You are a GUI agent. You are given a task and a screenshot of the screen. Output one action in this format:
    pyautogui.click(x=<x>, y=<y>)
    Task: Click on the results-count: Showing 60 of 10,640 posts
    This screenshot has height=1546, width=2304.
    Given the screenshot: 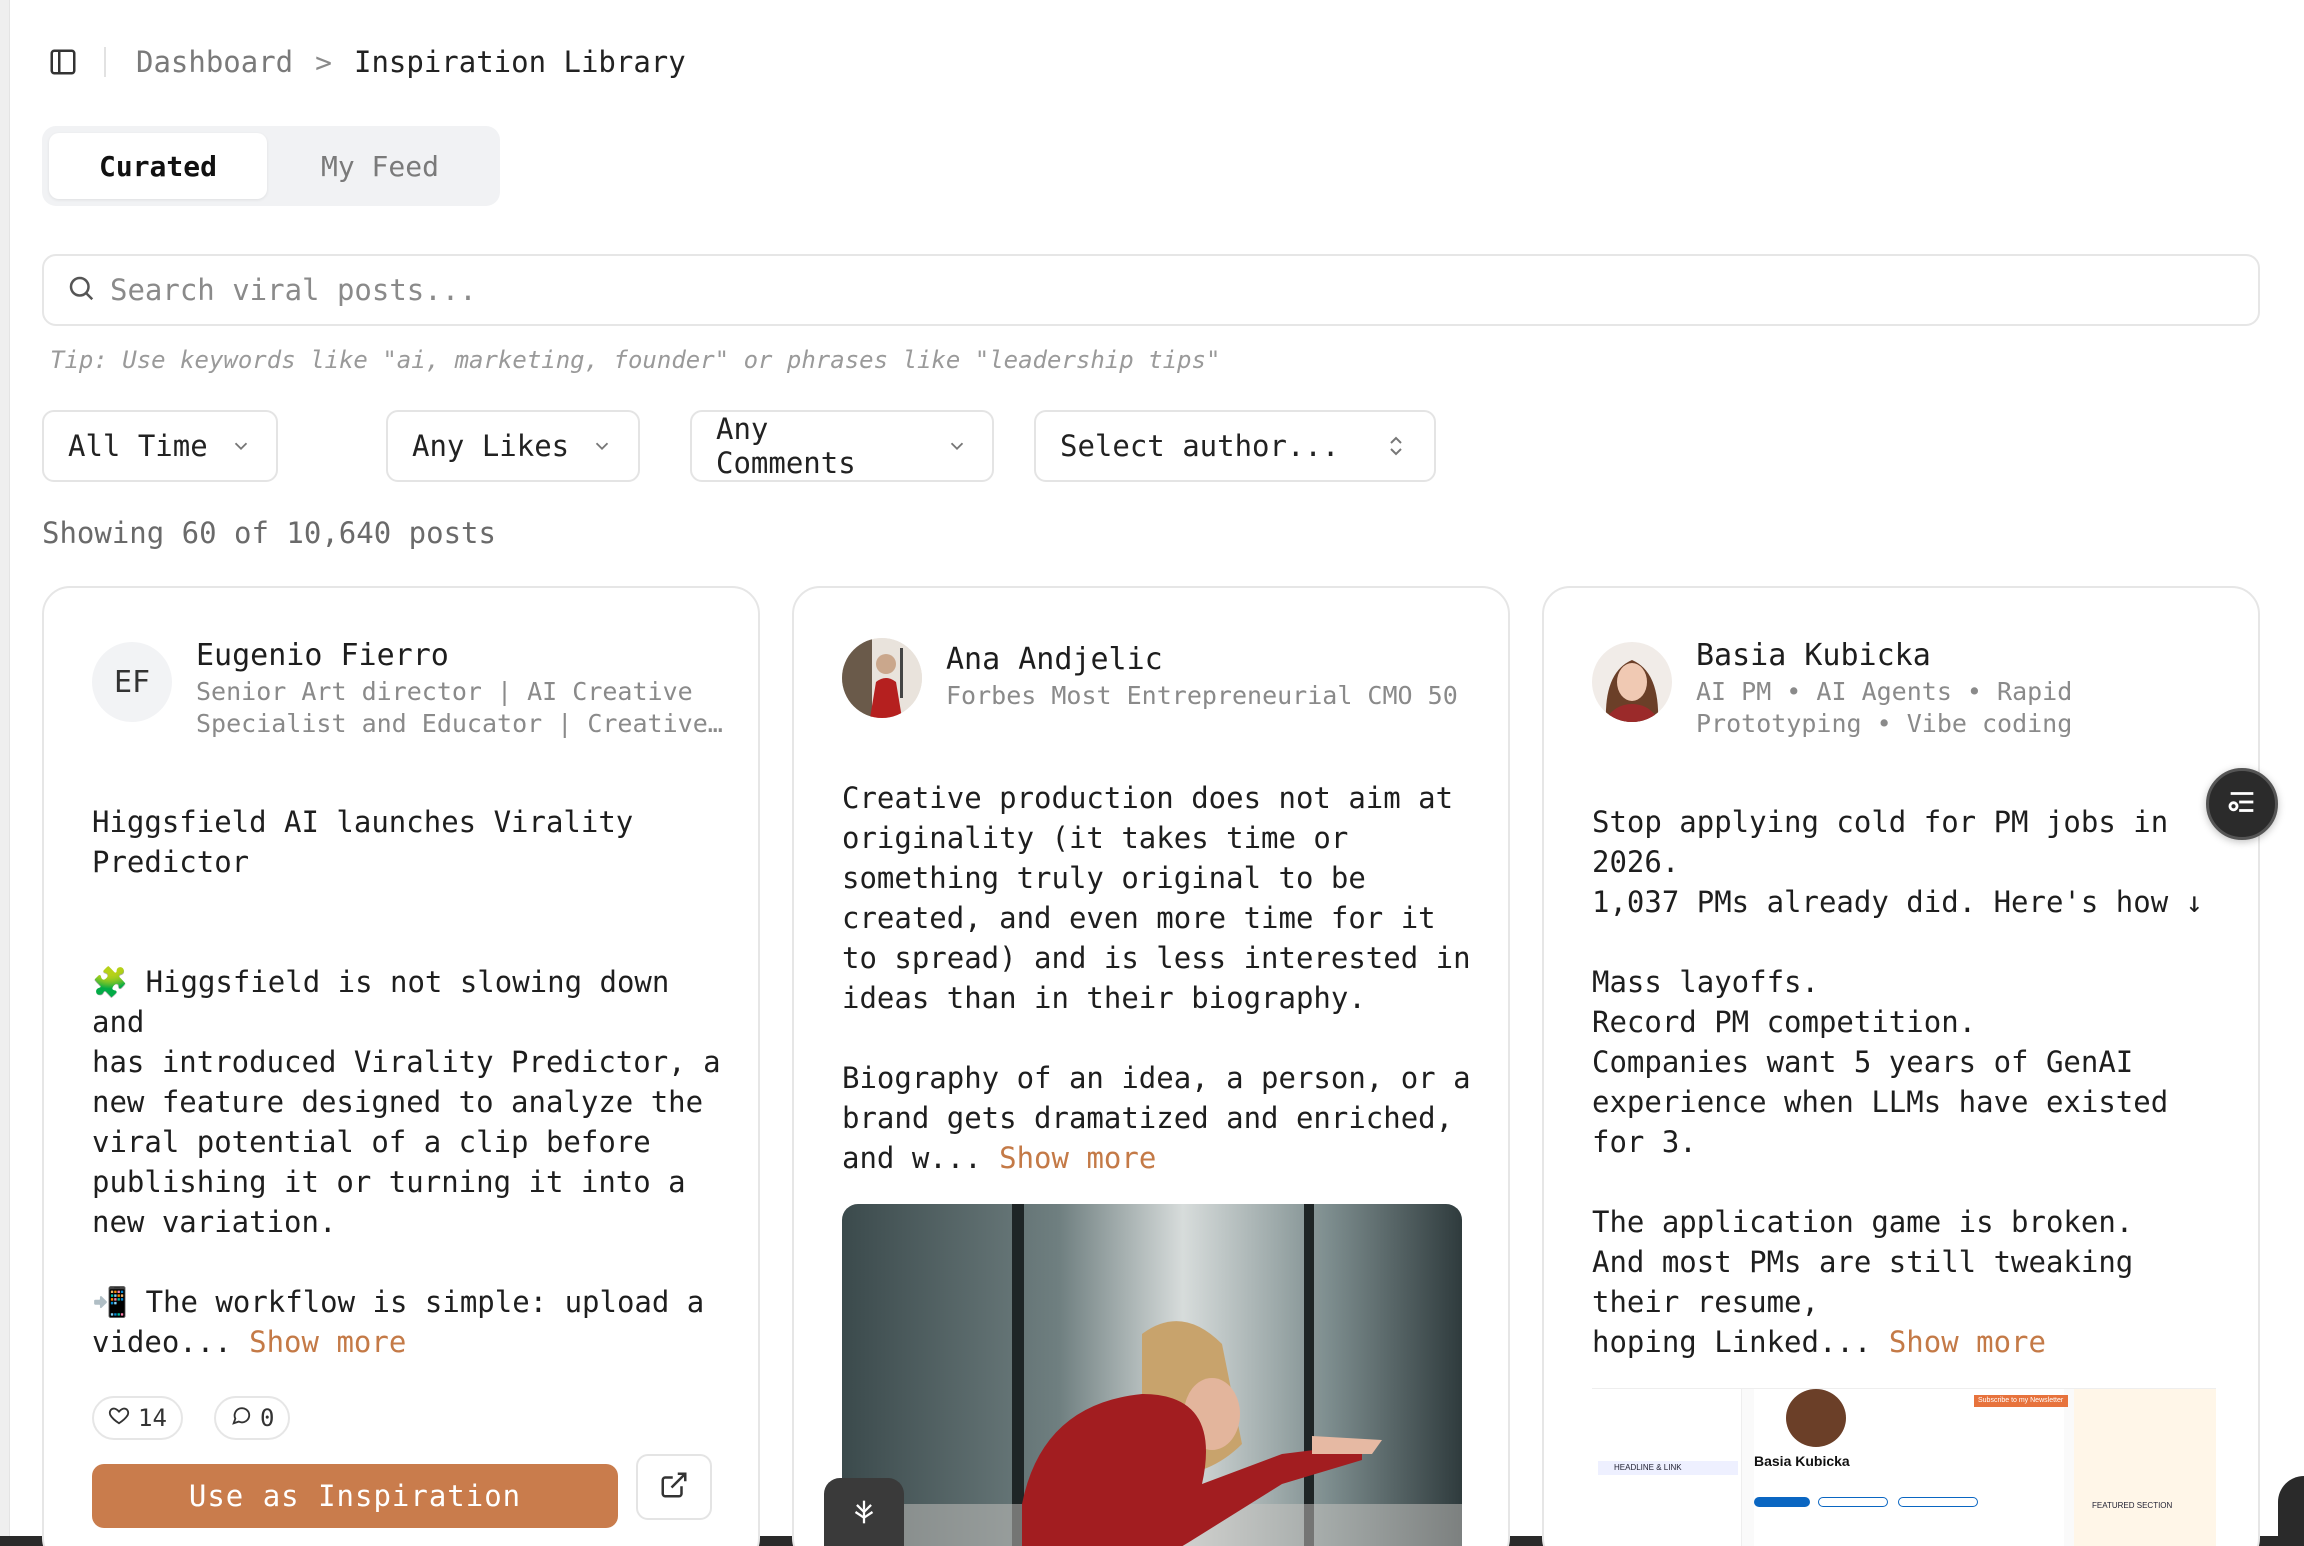 What is the action you would take?
    pyautogui.click(x=269, y=533)
    